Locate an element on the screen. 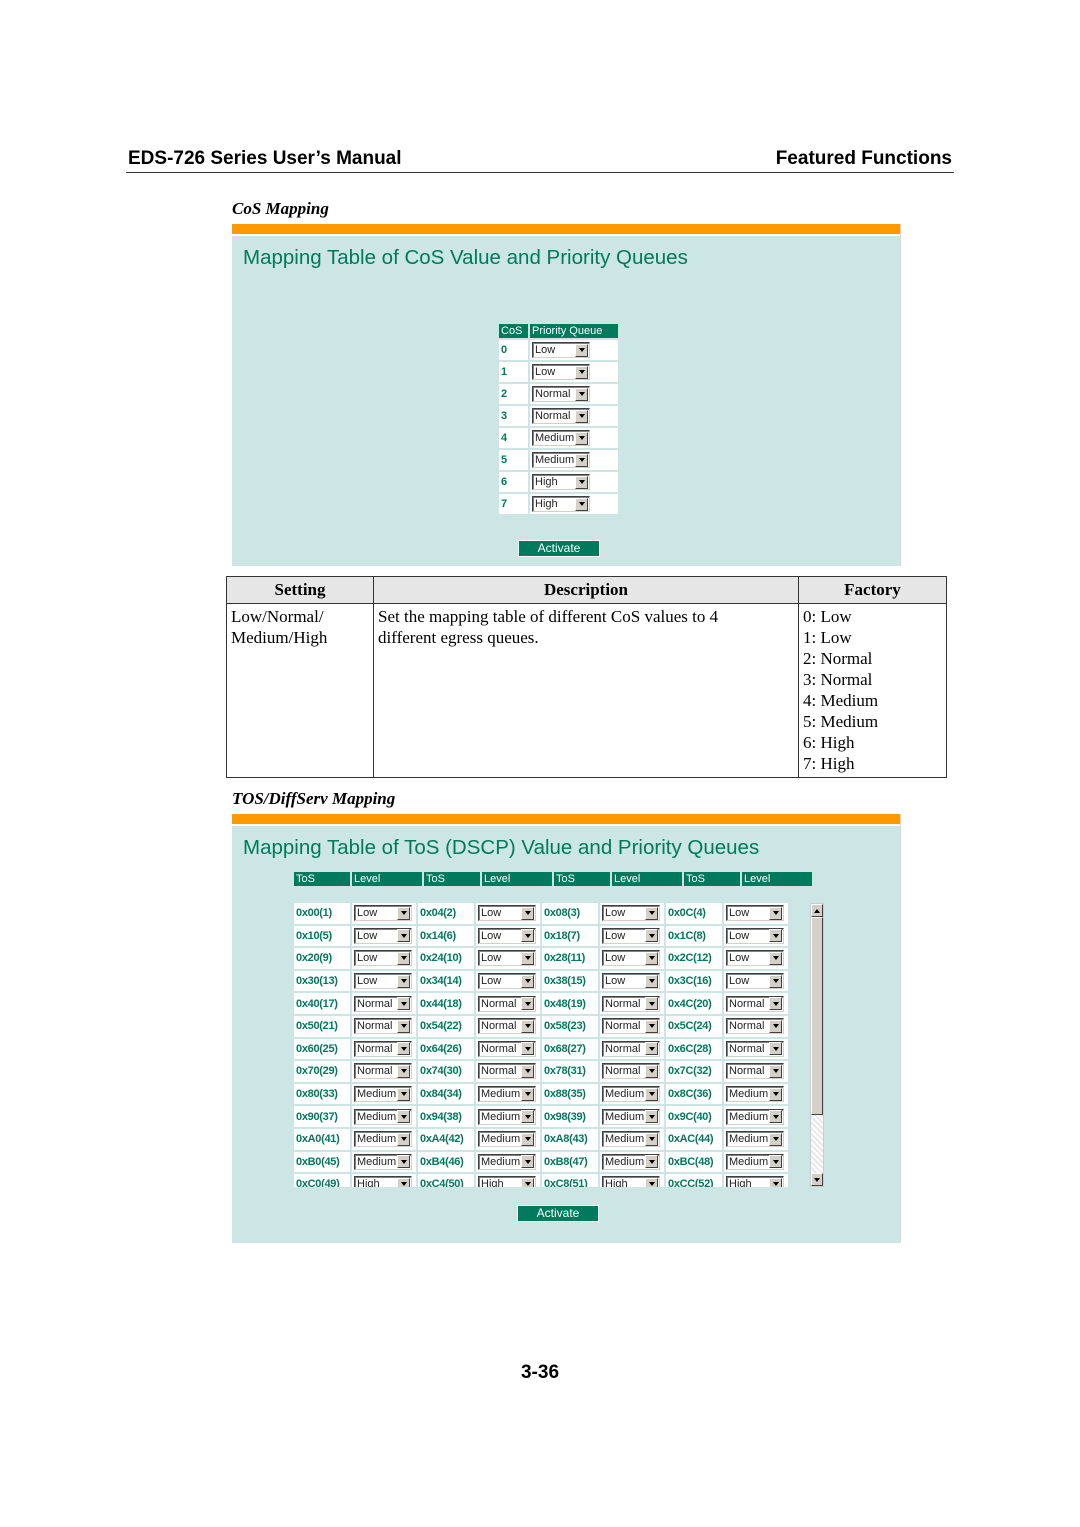 This screenshot has height=1527, width=1080. tos-activate-button: Activate is located at coordinates (558, 1213).